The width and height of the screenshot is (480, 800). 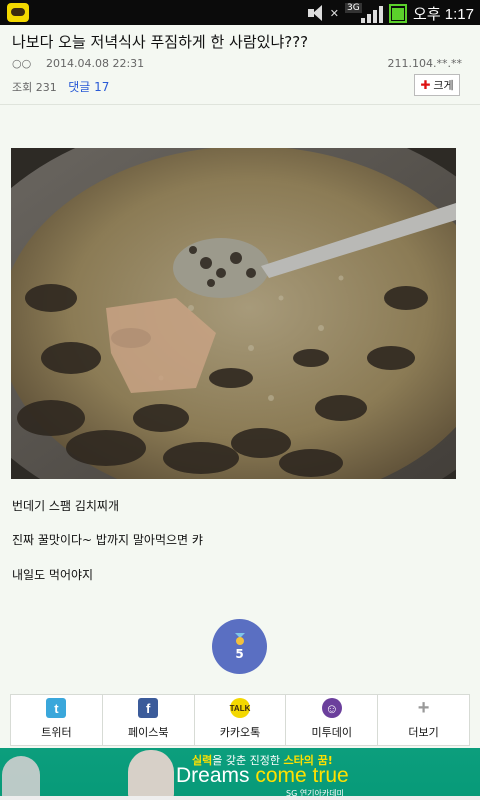 What do you see at coordinates (425, 85) in the screenshot?
I see `plus-icon: ✚` at bounding box center [425, 85].